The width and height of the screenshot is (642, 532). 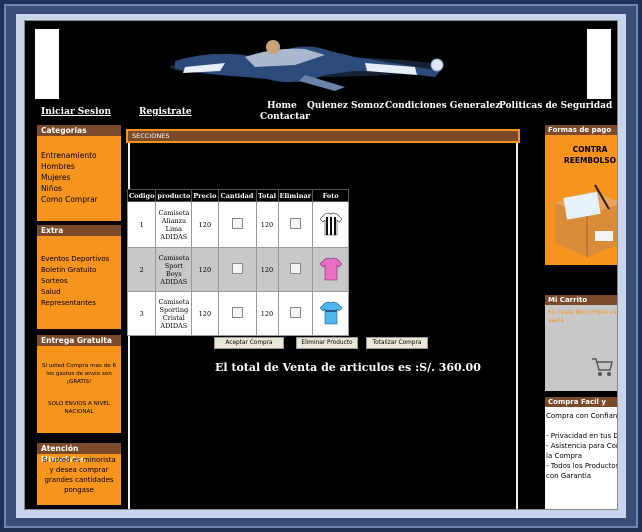 What do you see at coordinates (79, 188) in the screenshot?
I see `category-link-ninos: Niños` at bounding box center [79, 188].